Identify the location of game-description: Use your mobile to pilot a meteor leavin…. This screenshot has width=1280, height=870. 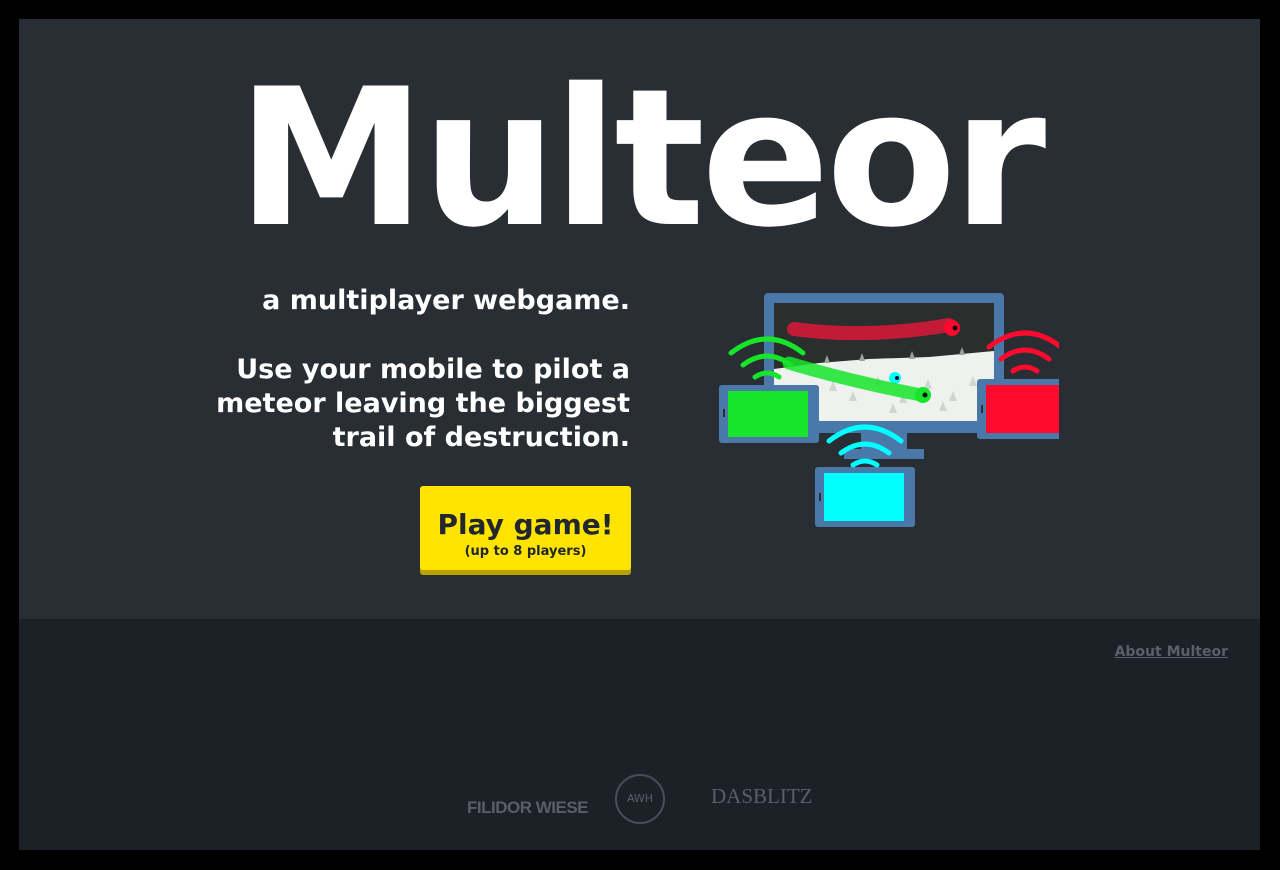
(423, 403).